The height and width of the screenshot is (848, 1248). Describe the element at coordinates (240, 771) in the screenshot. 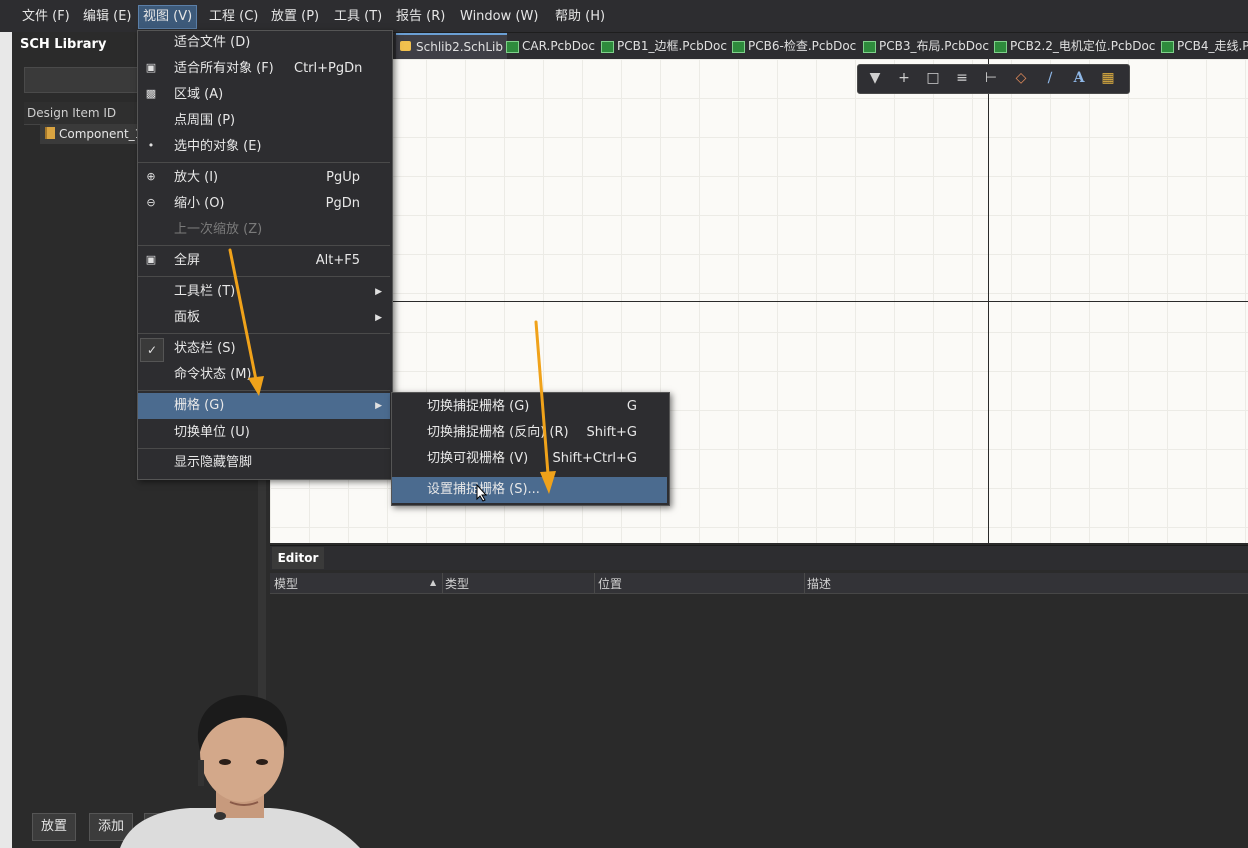

I see `webcam-presenter` at that location.